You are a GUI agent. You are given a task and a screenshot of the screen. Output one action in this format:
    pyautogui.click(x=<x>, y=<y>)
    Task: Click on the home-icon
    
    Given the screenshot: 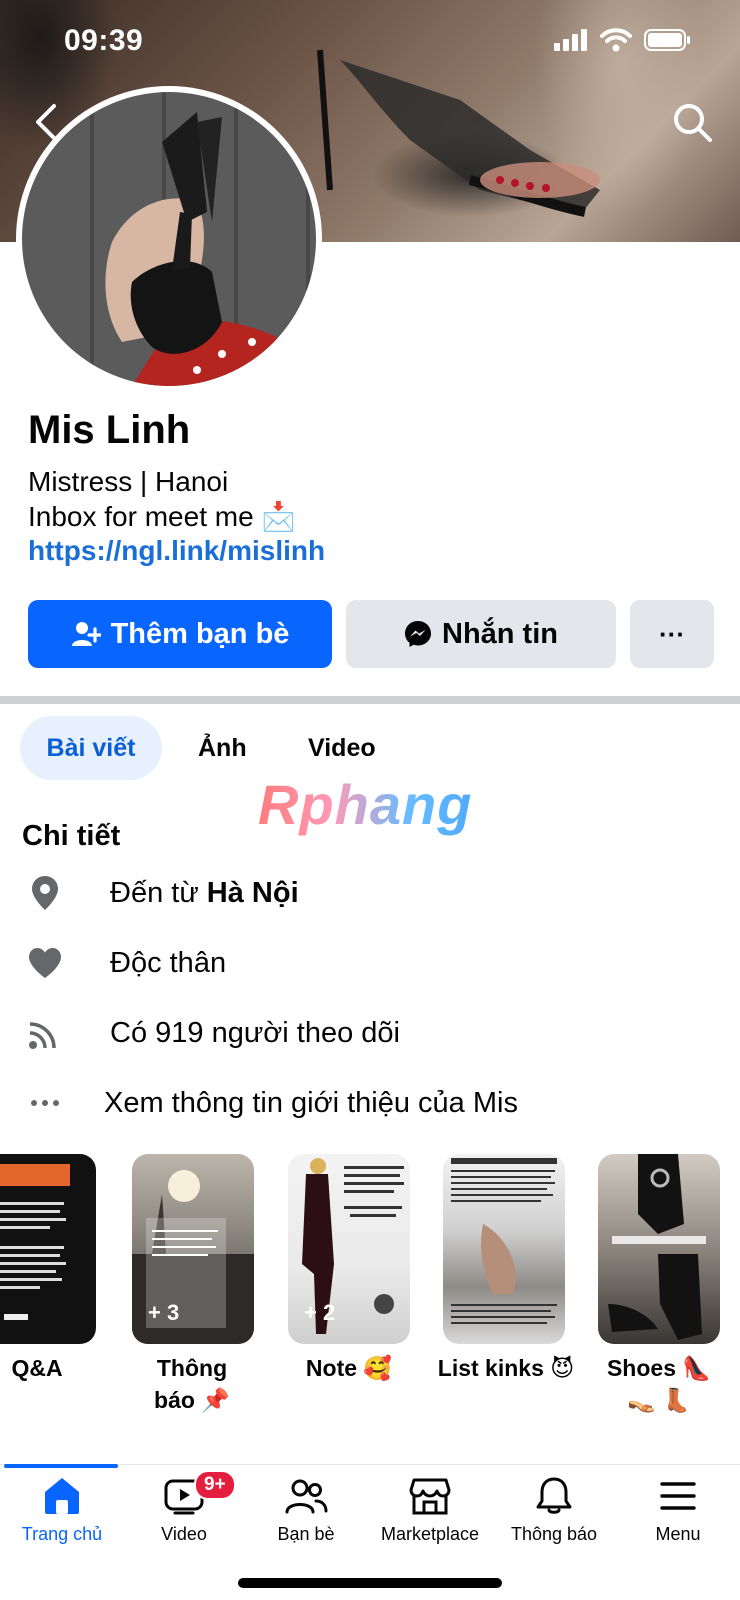 What is the action you would take?
    pyautogui.click(x=62, y=1496)
    